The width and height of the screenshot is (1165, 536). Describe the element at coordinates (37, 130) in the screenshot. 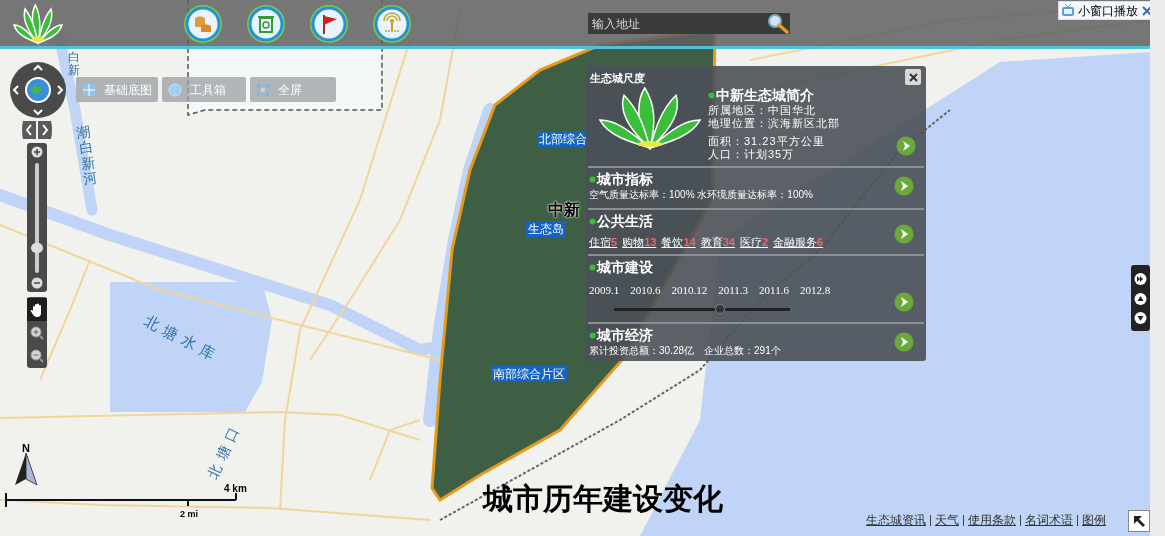

I see `rotate-control` at that location.